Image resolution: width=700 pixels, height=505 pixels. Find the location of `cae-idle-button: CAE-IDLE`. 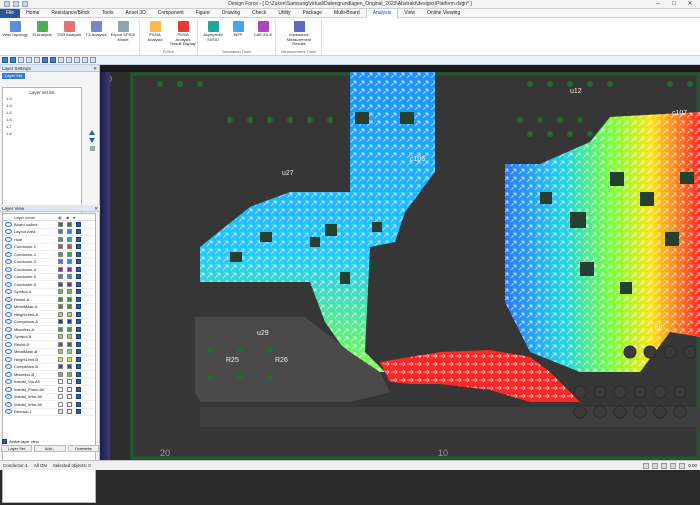

cae-idle-button: CAE-IDLE is located at coordinates (263, 33).